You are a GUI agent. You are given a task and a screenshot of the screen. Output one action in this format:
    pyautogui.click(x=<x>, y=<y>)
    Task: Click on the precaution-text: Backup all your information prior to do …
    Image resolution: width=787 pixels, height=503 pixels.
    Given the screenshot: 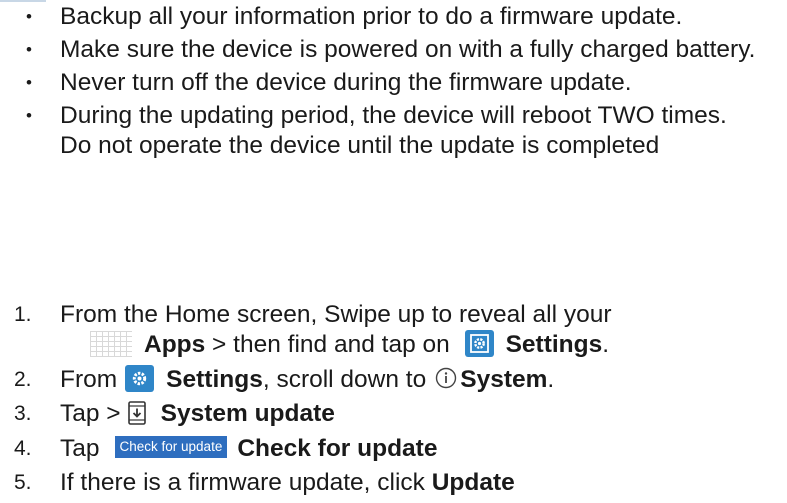 What is the action you would take?
    pyautogui.click(x=371, y=16)
    